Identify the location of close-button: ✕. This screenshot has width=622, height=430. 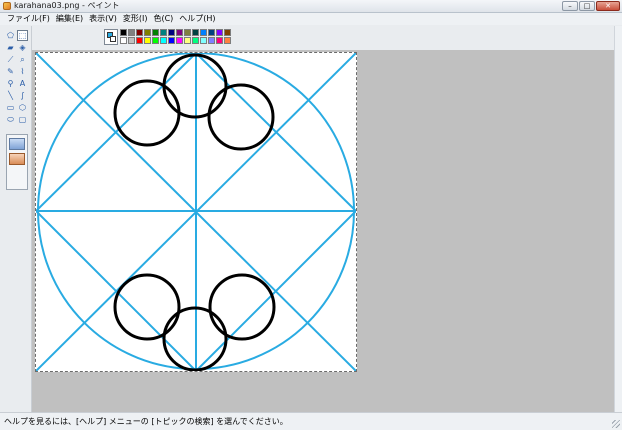
(608, 6).